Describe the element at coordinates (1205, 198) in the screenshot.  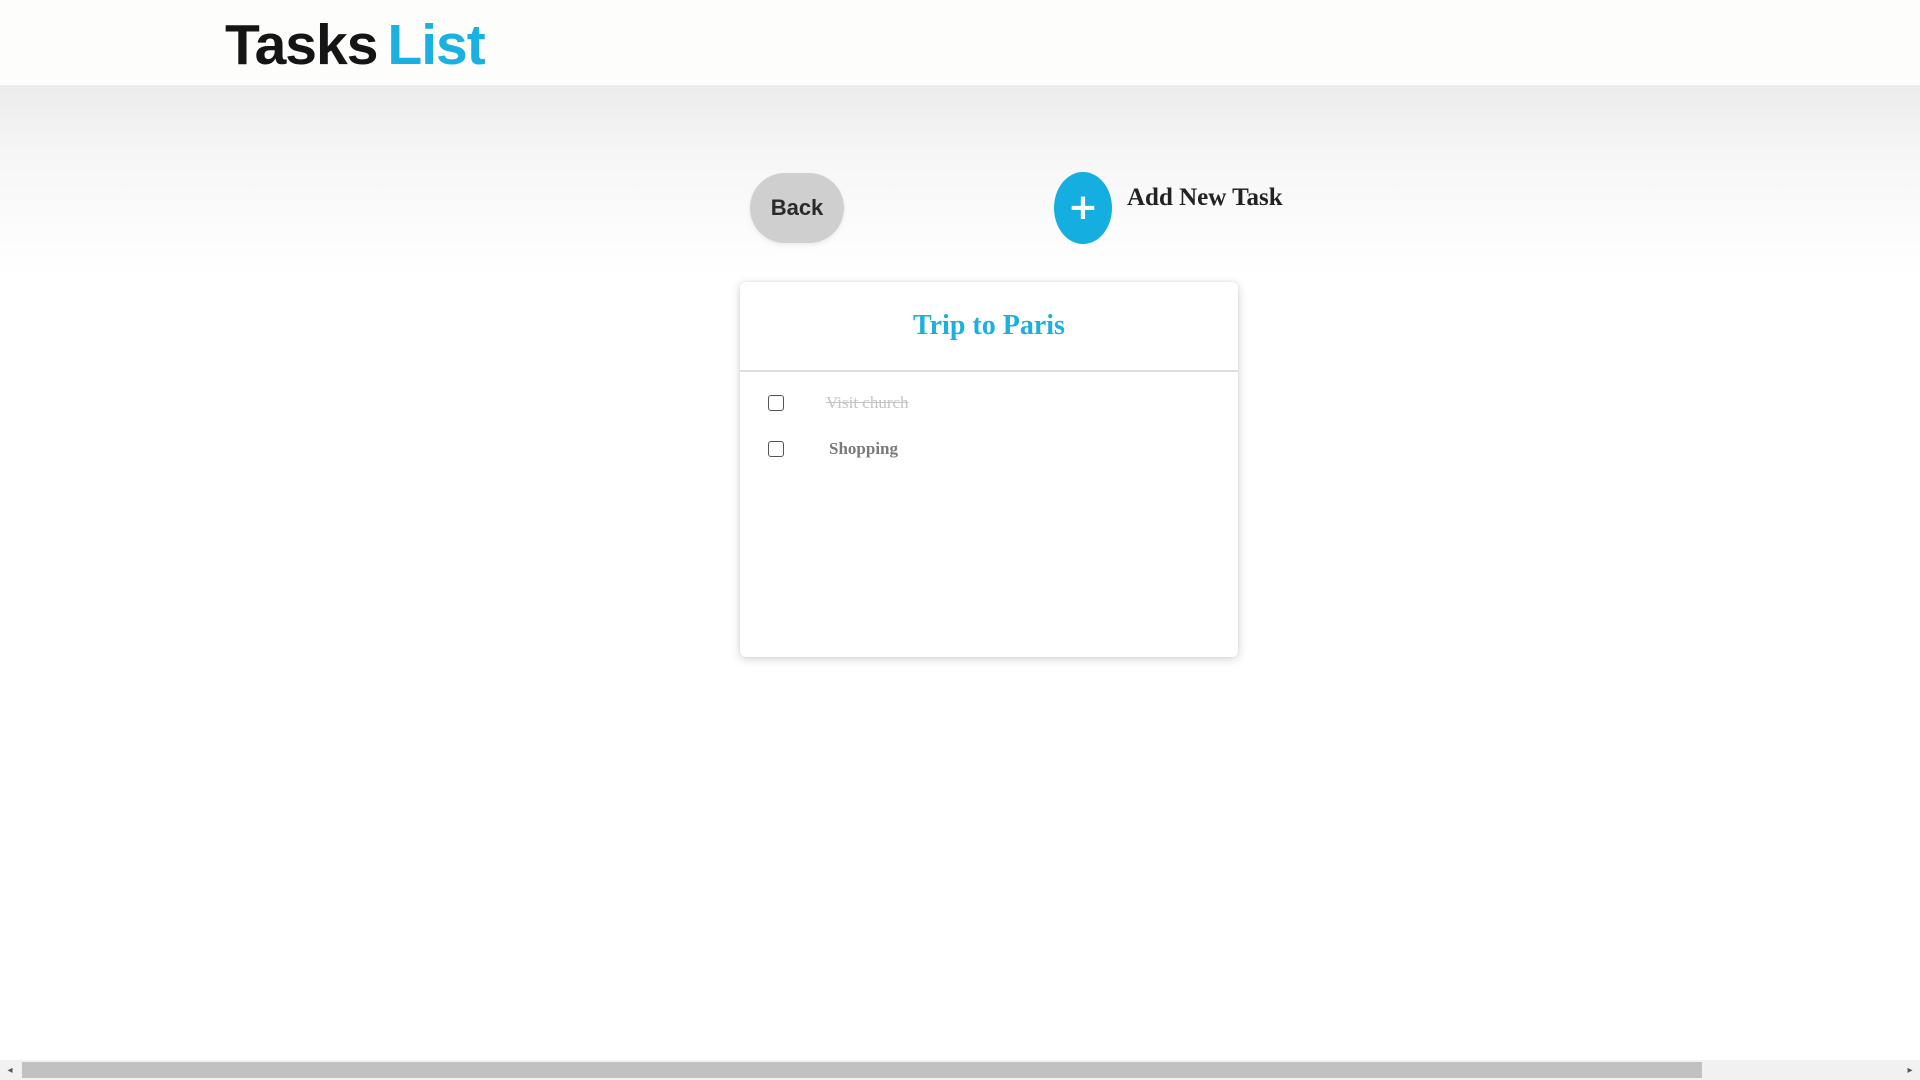
I see `add-new-task-label: Add New Task` at that location.